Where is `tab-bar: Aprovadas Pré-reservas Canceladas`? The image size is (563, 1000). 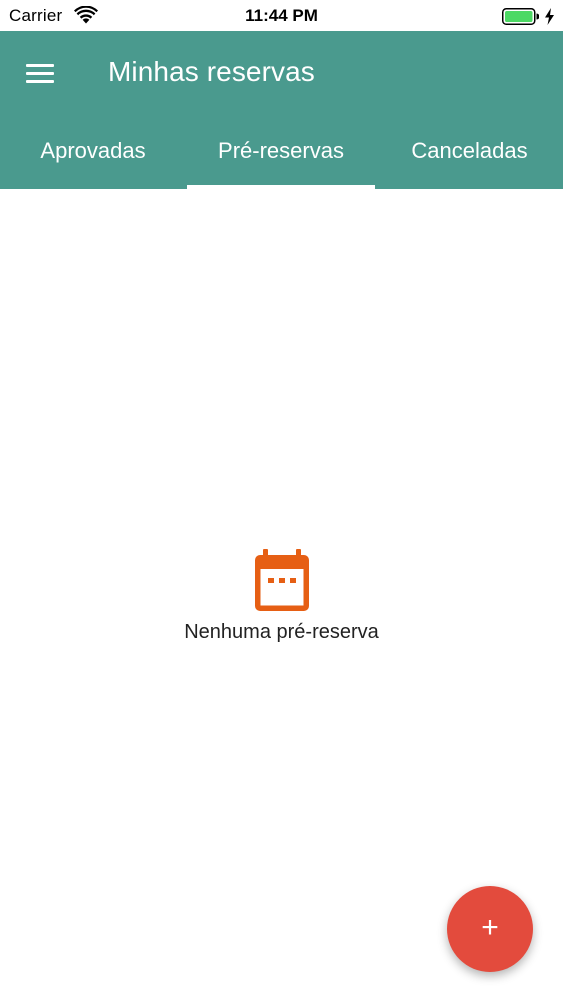
tab-bar: Aprovadas Pré-reservas Canceladas is located at coordinates (281, 158).